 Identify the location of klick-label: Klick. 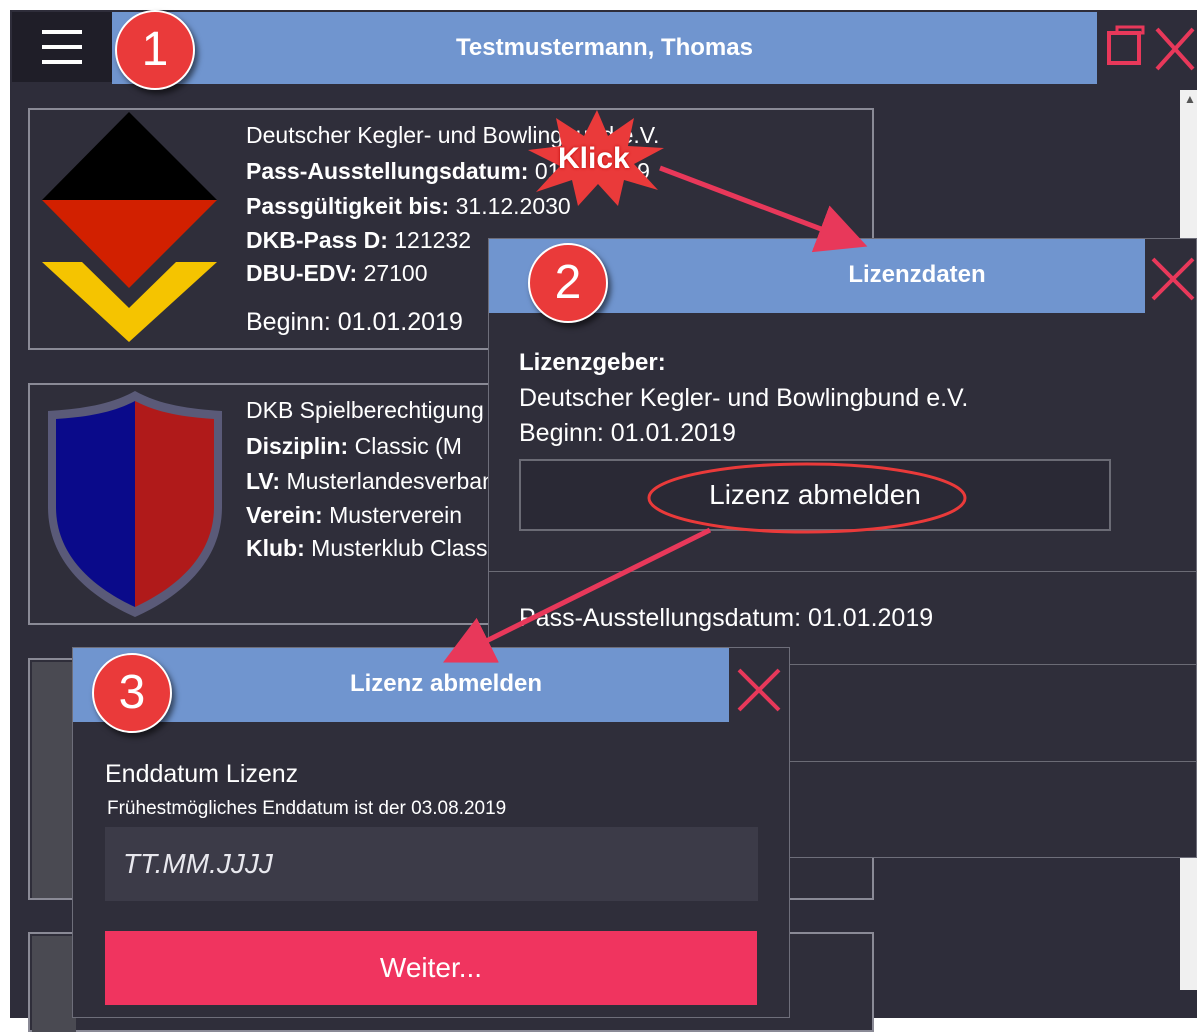
(594, 158).